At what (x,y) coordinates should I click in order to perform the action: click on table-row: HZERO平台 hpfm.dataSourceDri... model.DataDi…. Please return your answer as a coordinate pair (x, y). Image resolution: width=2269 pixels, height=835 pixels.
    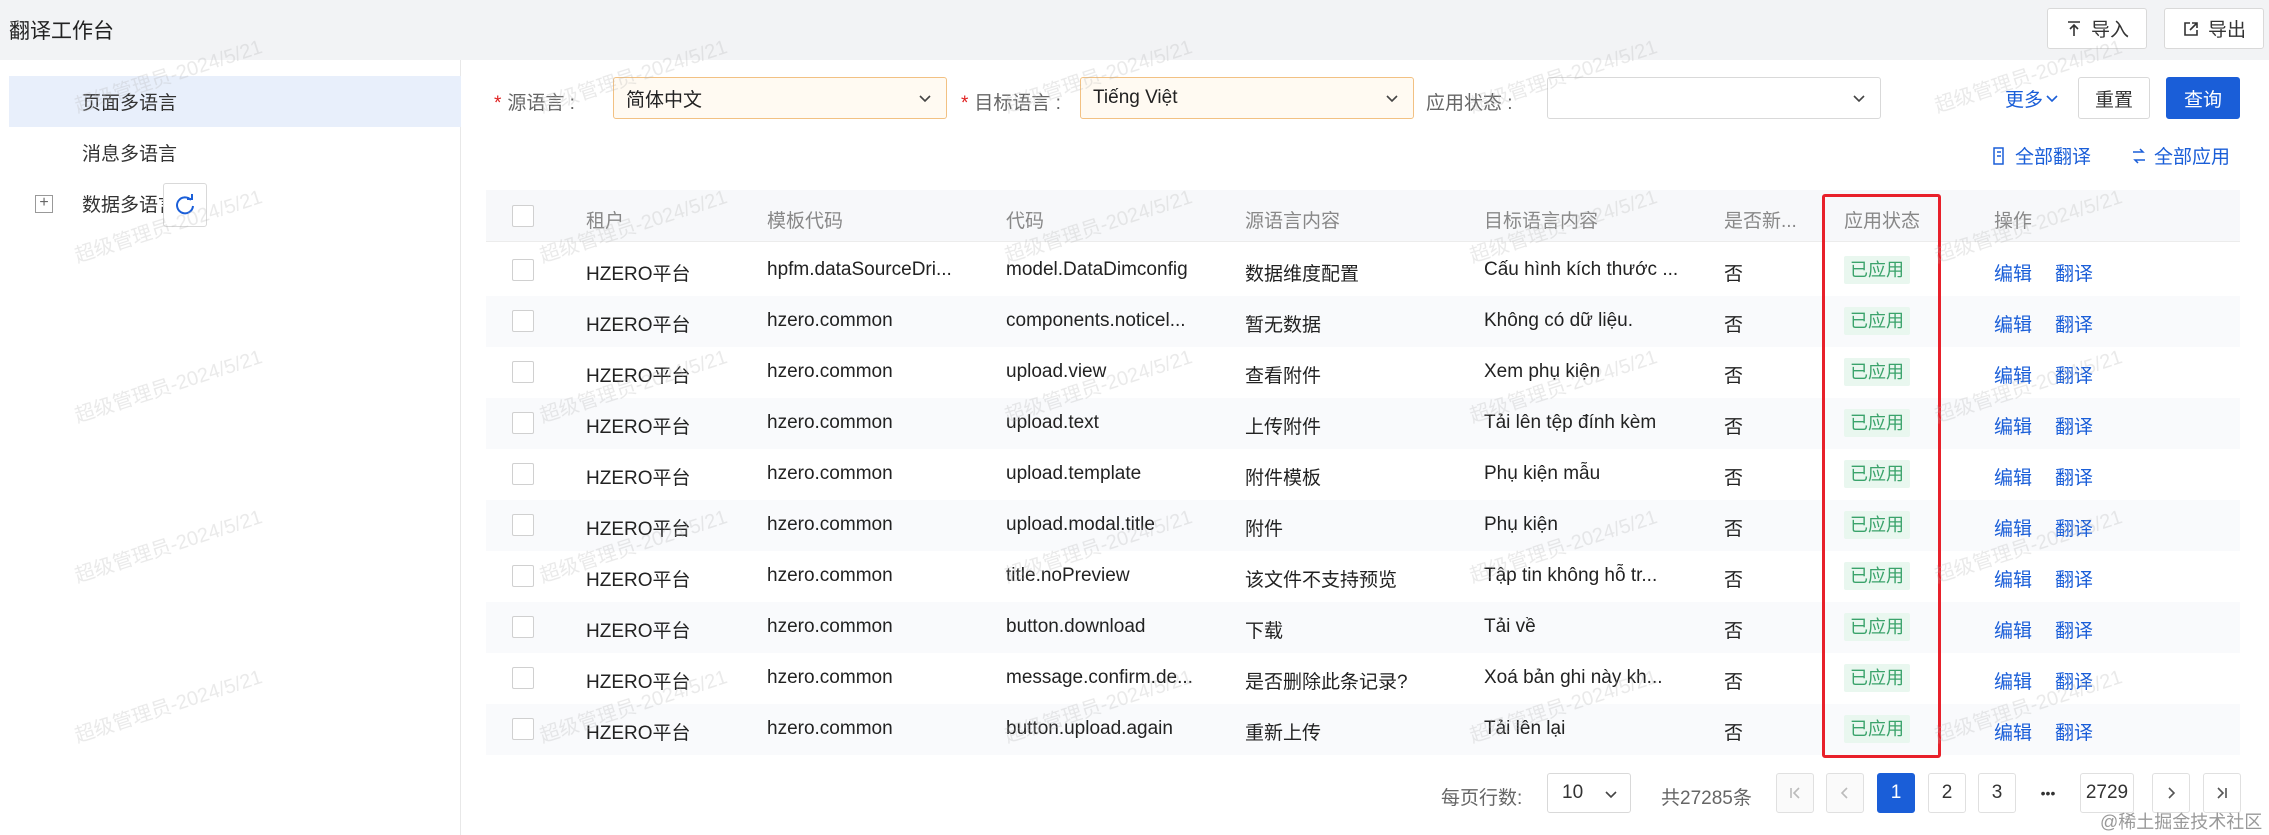
    Looking at the image, I should click on (1363, 270).